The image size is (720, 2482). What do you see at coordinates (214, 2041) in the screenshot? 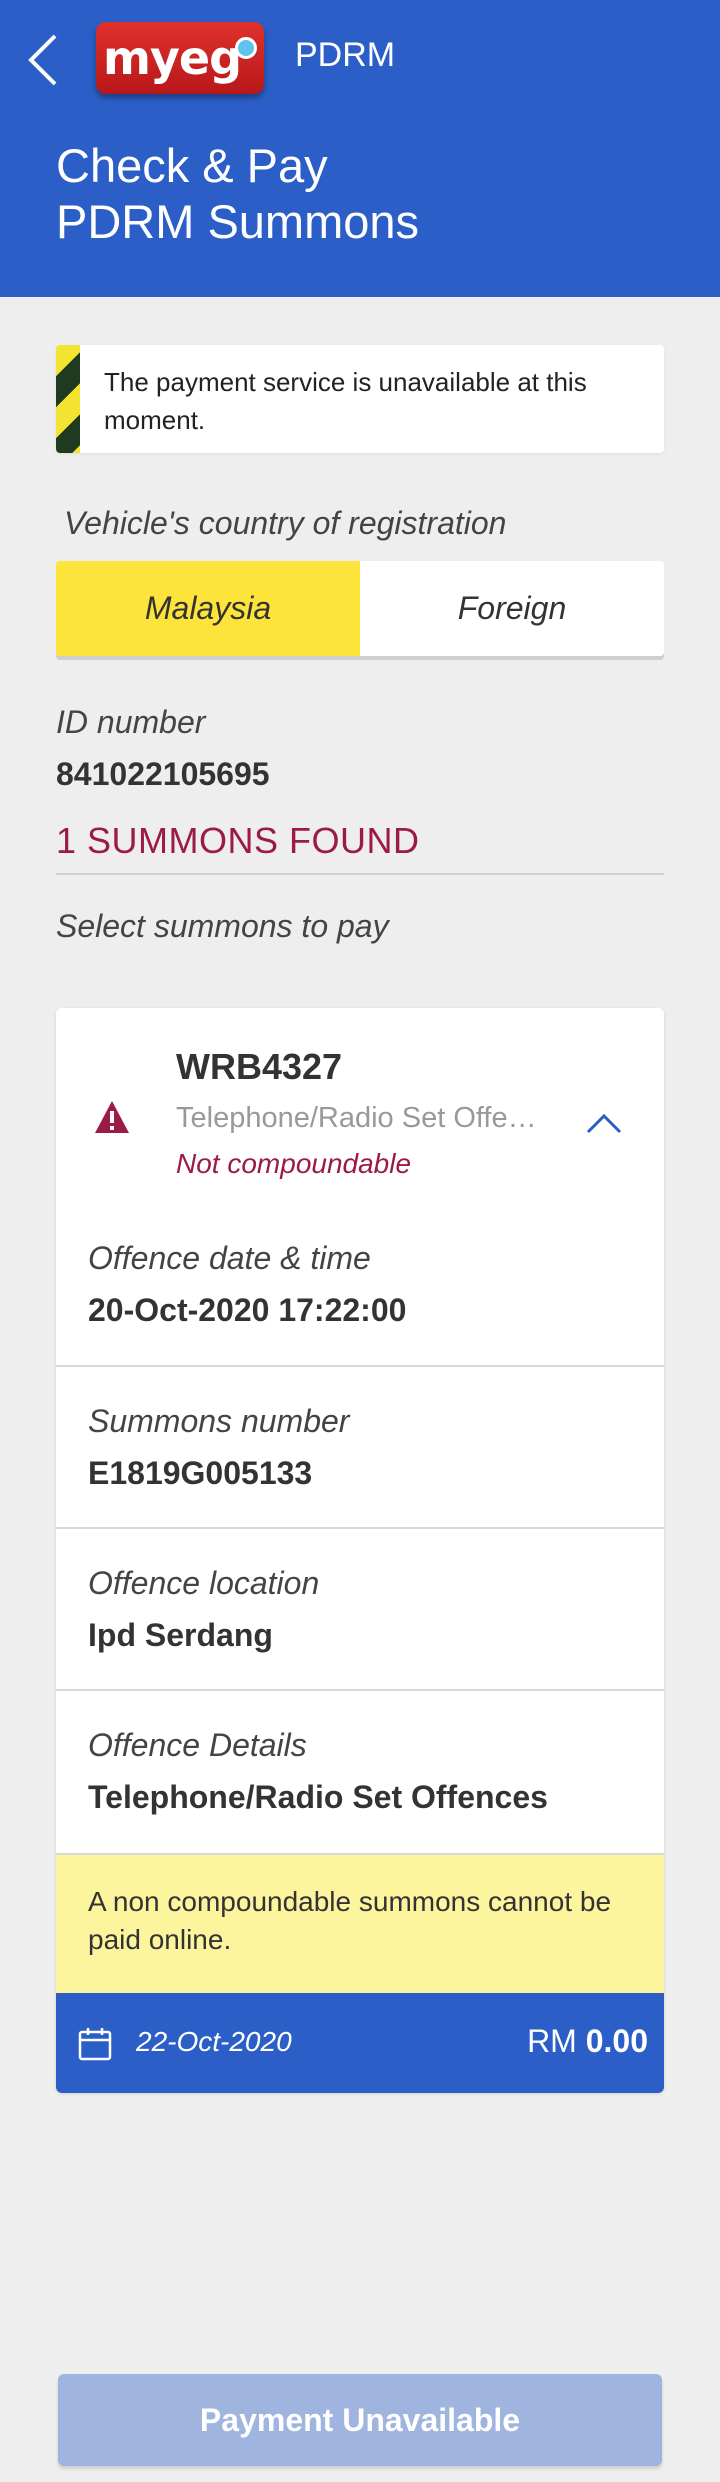
I see `summons-date: 22-Oct-2020` at bounding box center [214, 2041].